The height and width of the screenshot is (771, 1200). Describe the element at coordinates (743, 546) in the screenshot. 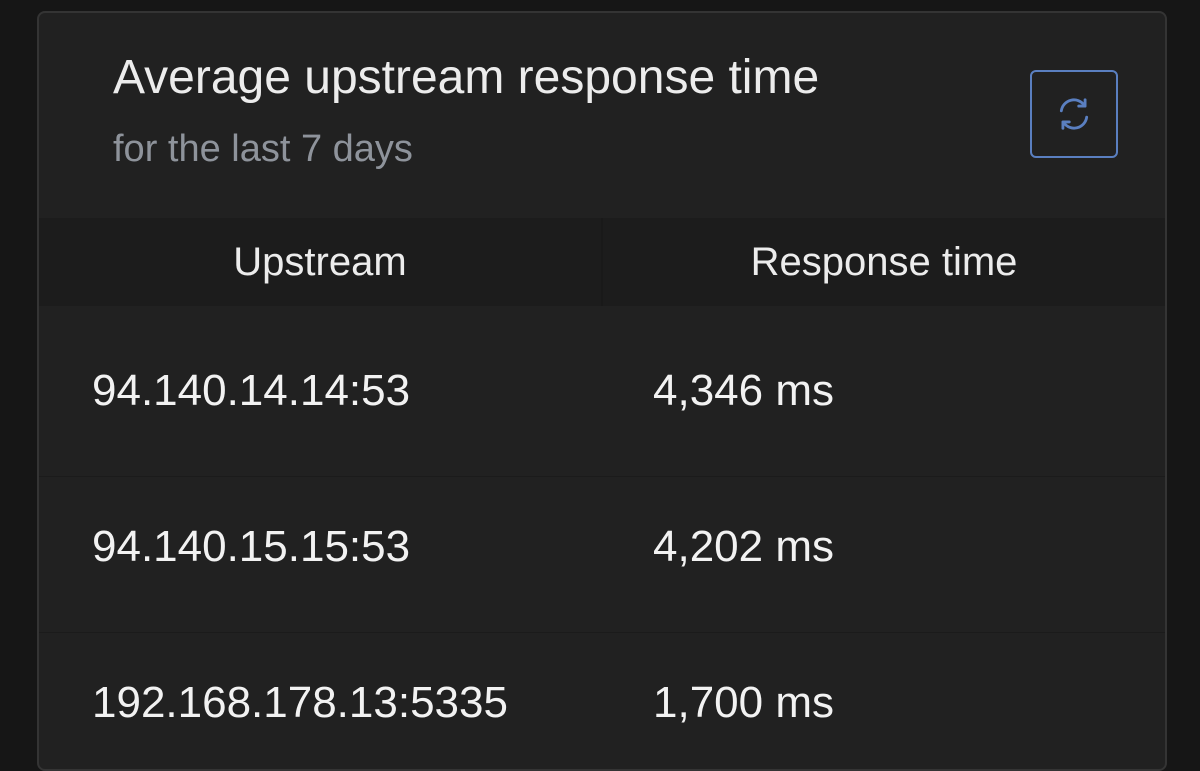

I see `response-time-cell: 4,202 ms` at that location.